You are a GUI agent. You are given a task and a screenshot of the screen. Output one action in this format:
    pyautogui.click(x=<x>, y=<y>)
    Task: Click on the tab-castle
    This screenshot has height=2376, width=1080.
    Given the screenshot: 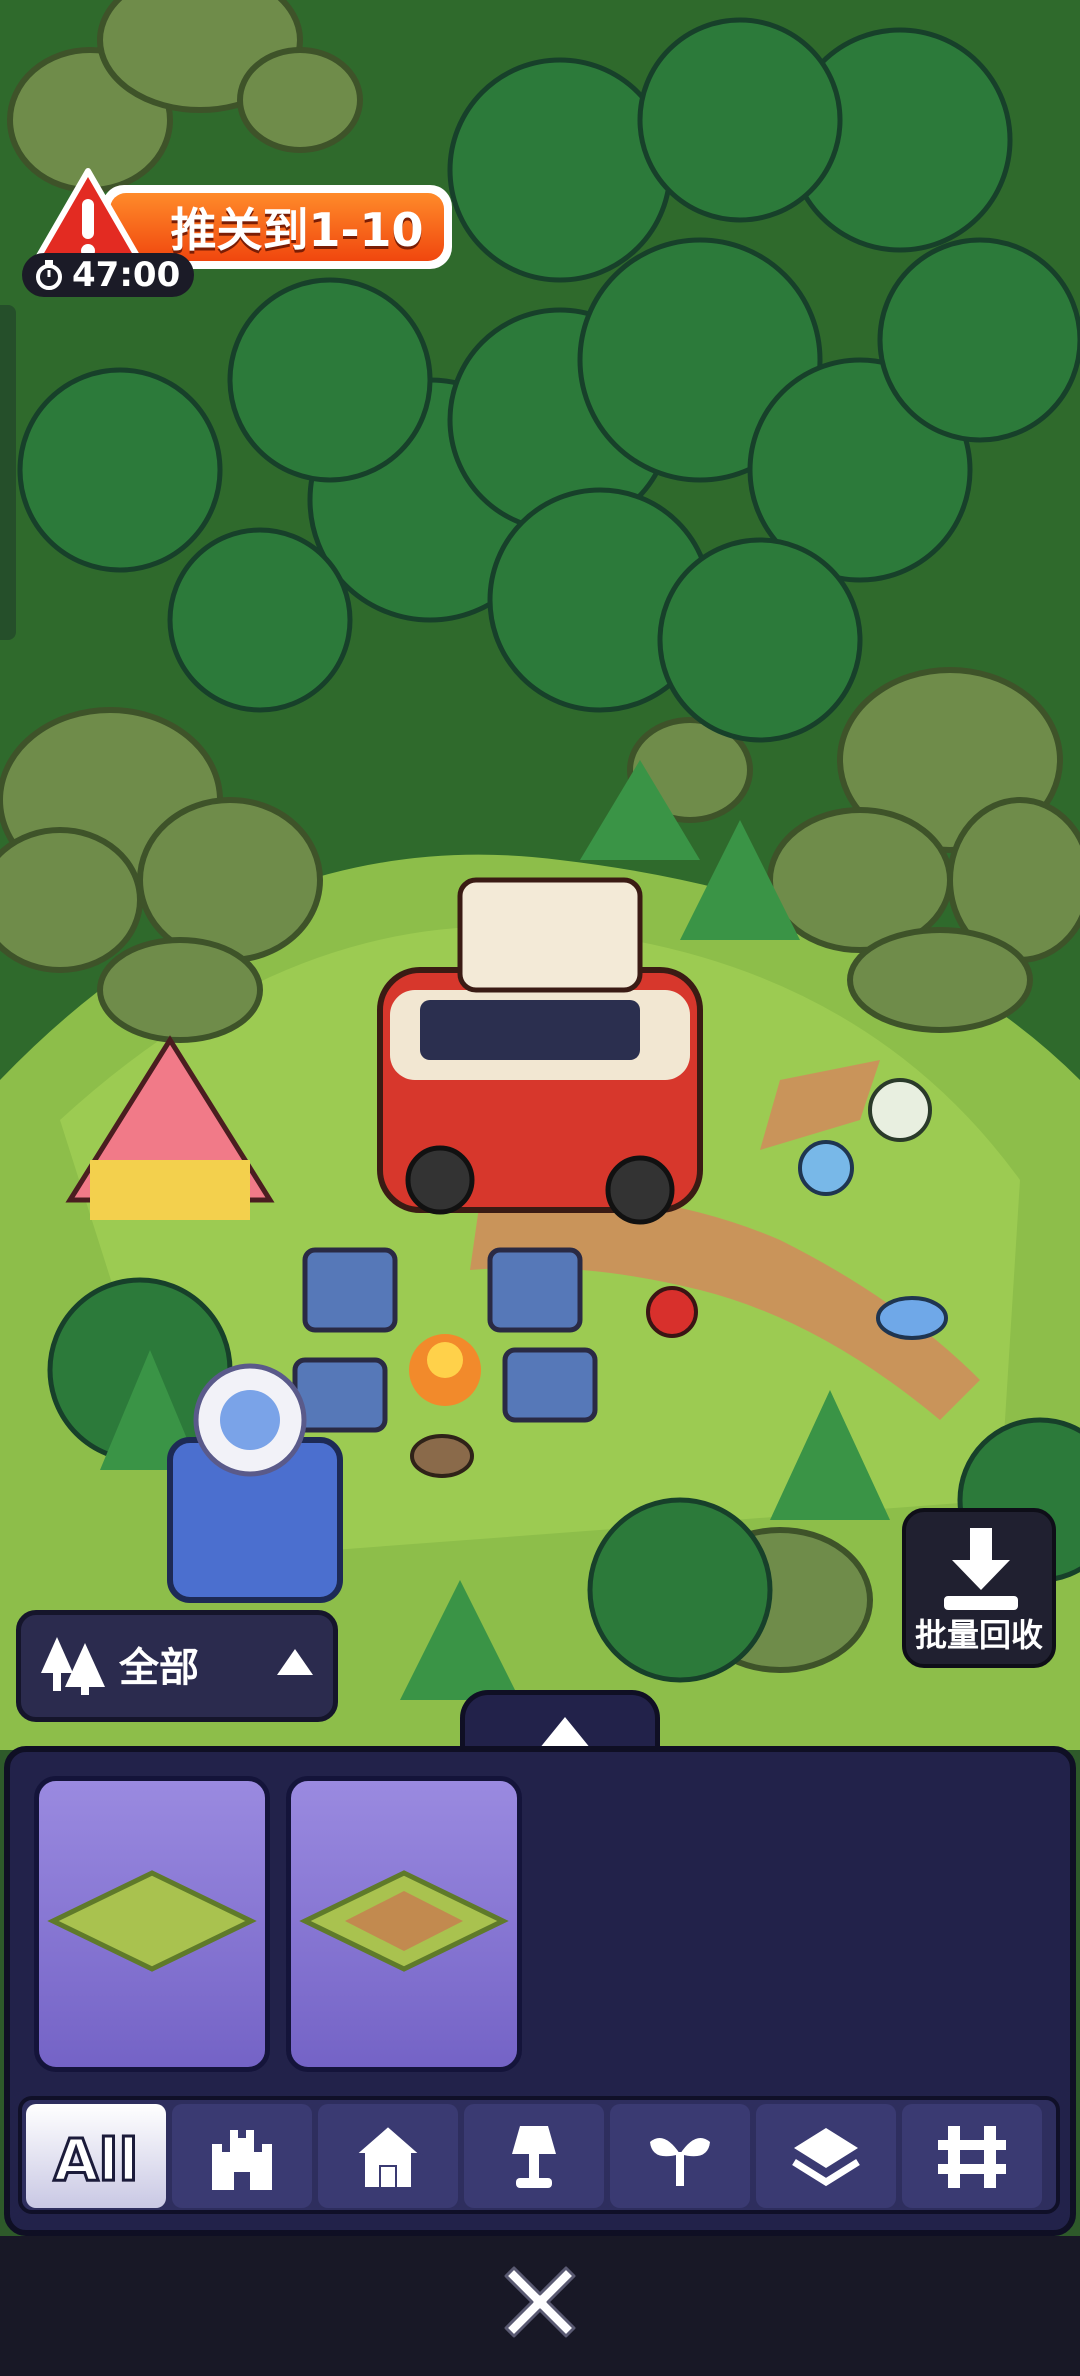 What is the action you would take?
    pyautogui.click(x=242, y=2156)
    